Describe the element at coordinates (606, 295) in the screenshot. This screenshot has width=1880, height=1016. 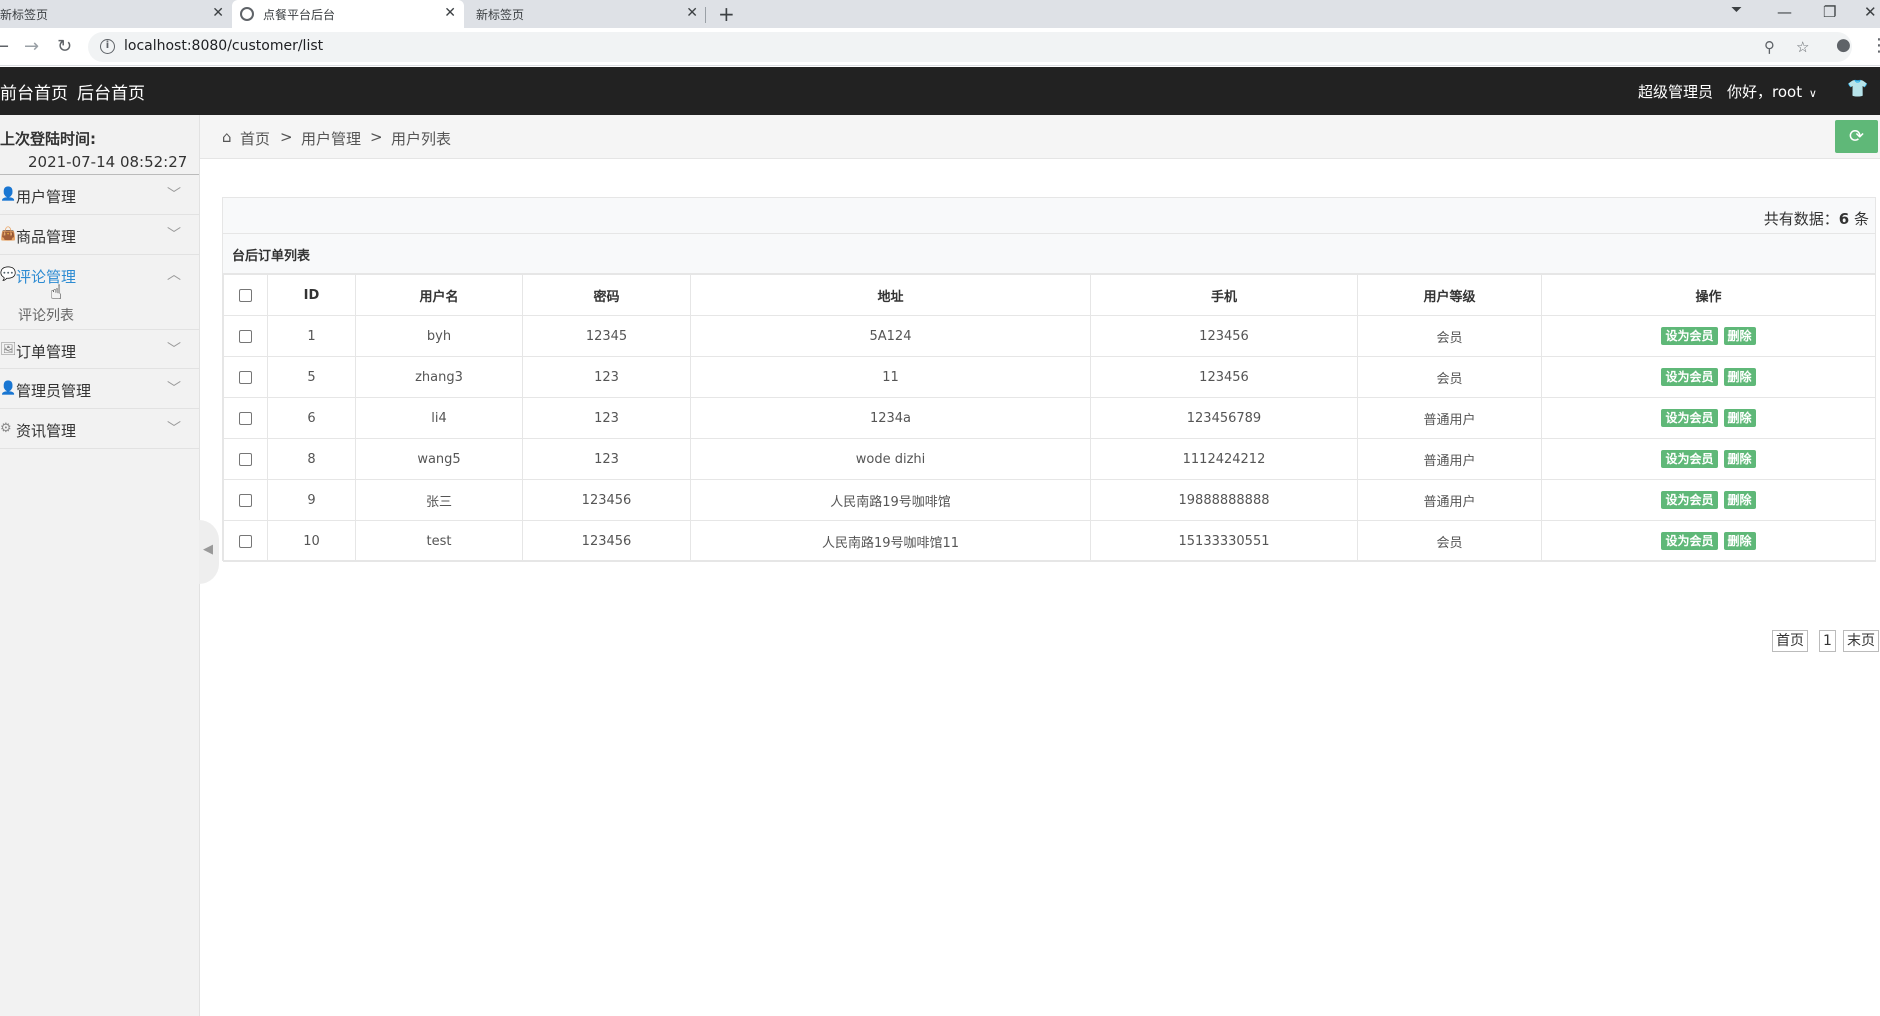
I see `column-header: 密码` at that location.